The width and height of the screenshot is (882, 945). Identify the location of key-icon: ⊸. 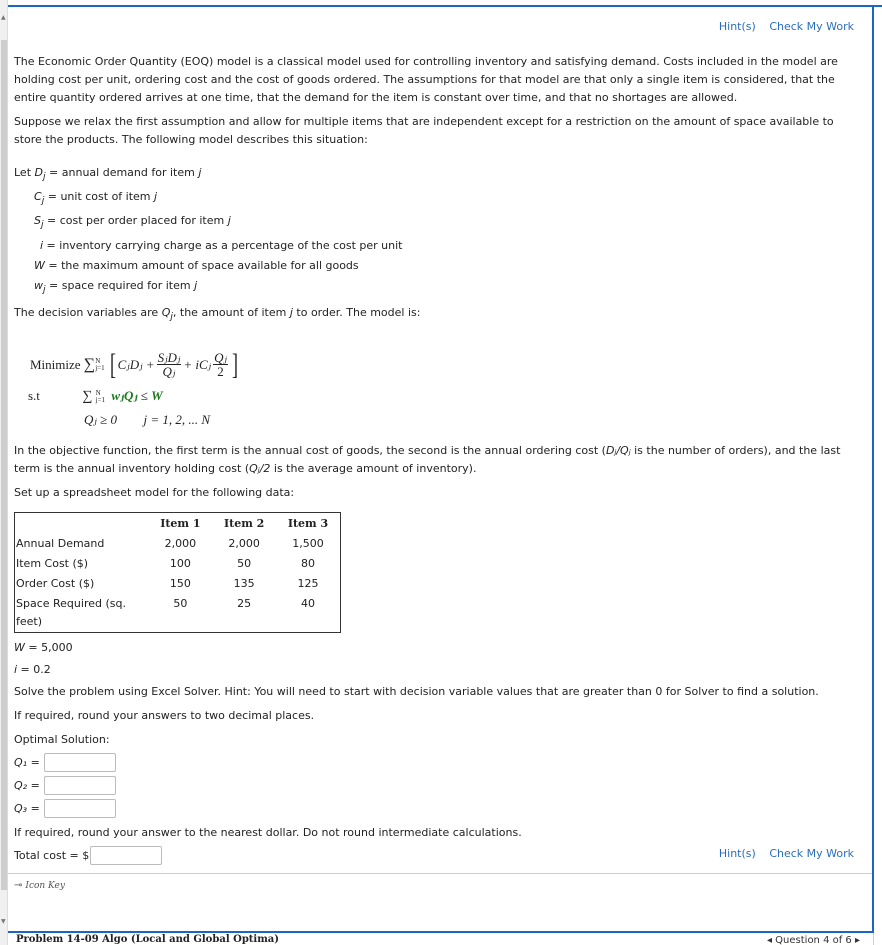
(18, 885).